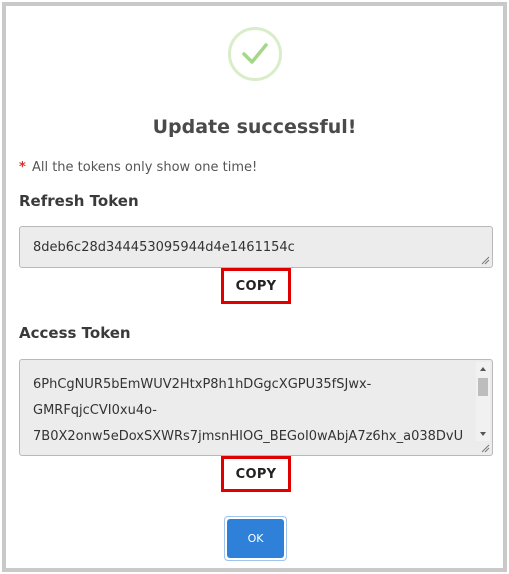  I want to click on refresh-token-label: Refresh Token, so click(79, 201).